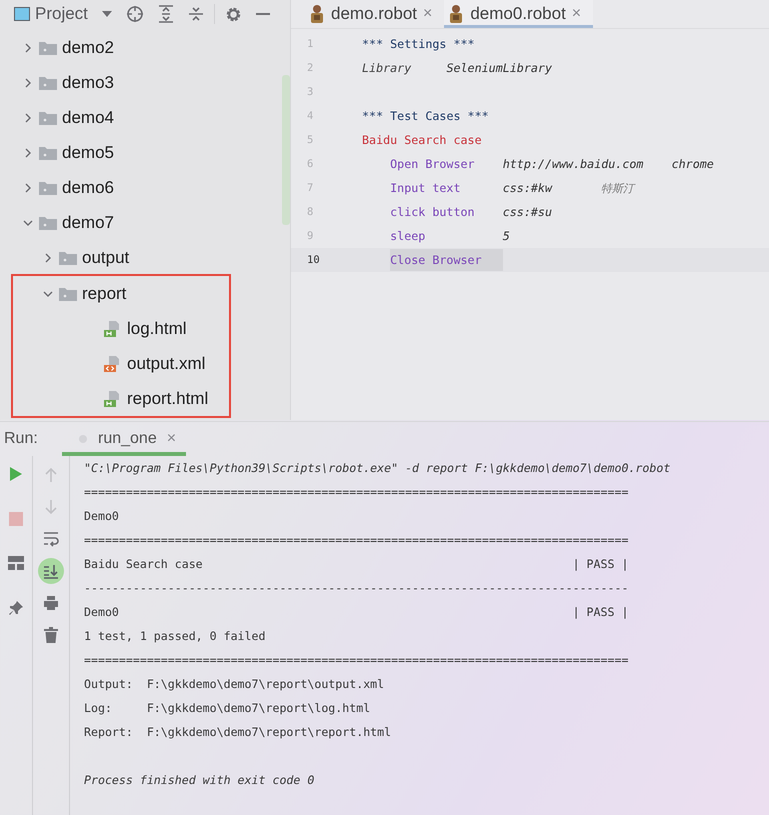 The width and height of the screenshot is (769, 815). Describe the element at coordinates (418, 44) in the screenshot. I see `code-token: *** Settings ***` at that location.